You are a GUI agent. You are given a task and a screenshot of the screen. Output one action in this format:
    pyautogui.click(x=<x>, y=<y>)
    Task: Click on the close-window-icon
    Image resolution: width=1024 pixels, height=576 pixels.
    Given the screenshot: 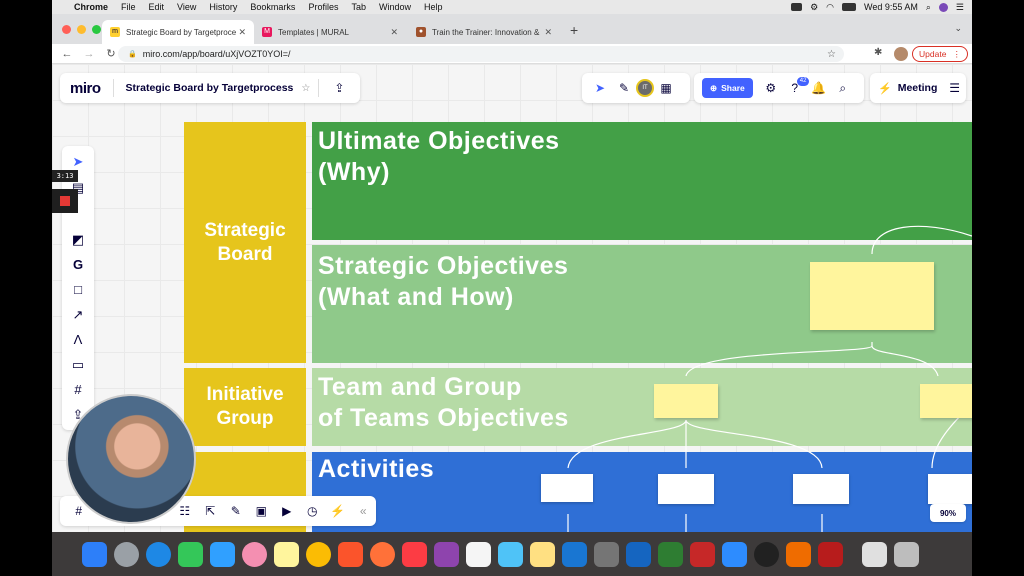 What is the action you would take?
    pyautogui.click(x=66, y=29)
    